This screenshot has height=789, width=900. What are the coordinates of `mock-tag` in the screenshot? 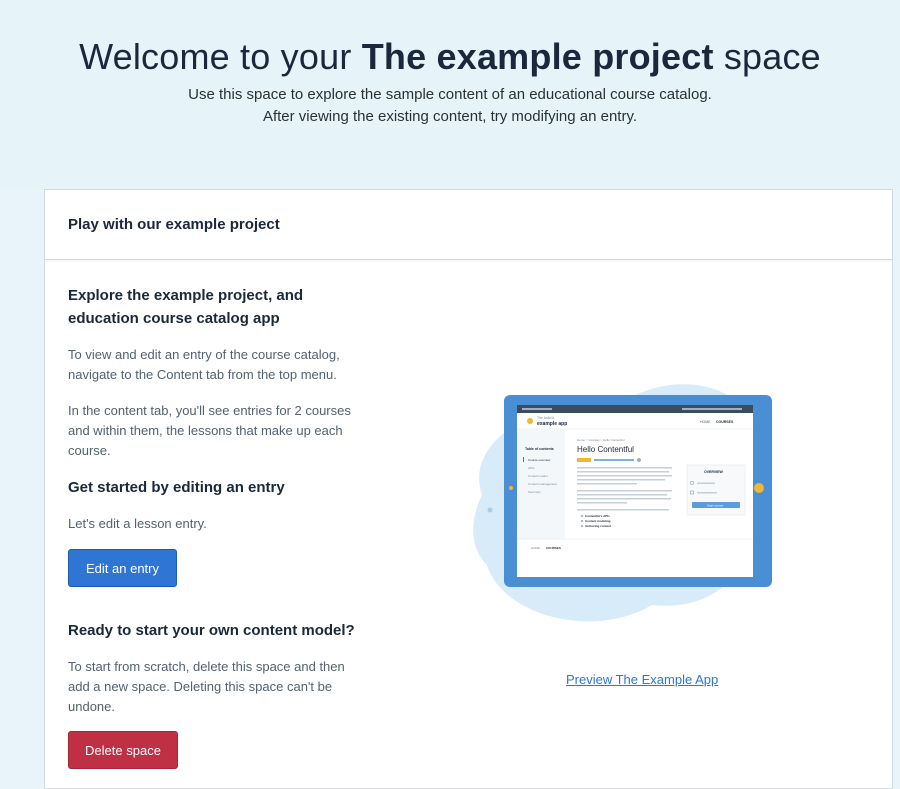 It's located at (584, 460).